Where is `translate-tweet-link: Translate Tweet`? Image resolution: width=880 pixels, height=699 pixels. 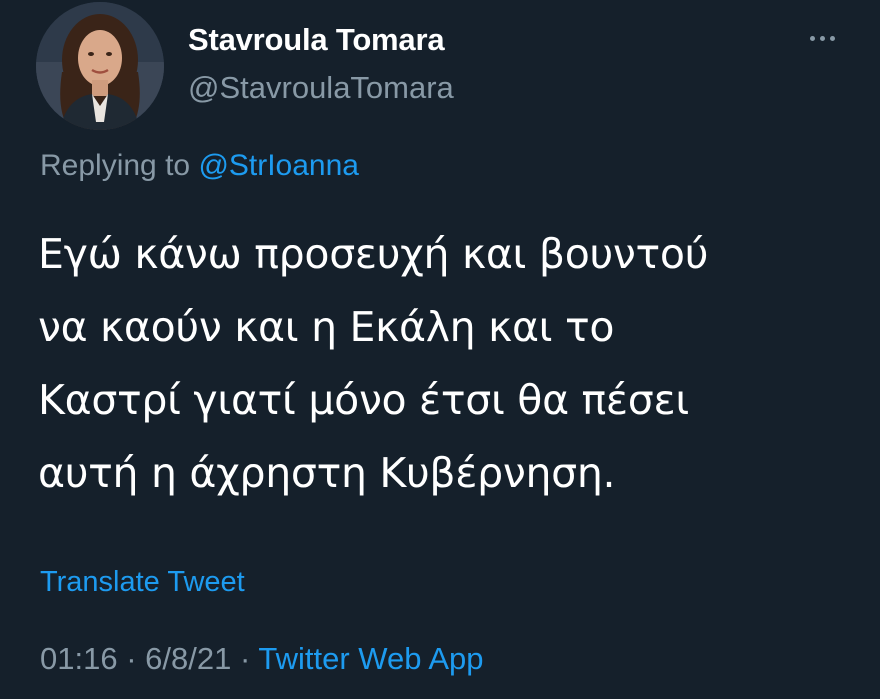 translate-tweet-link: Translate Tweet is located at coordinates (142, 582).